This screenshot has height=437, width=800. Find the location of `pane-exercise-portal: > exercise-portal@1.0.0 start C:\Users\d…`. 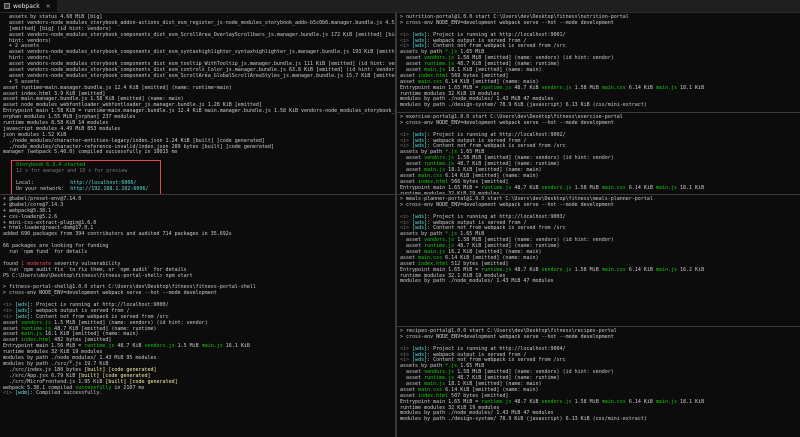

pane-exercise-portal: > exercise-portal@1.0.0 start C:\Users\d… is located at coordinates (598, 153).